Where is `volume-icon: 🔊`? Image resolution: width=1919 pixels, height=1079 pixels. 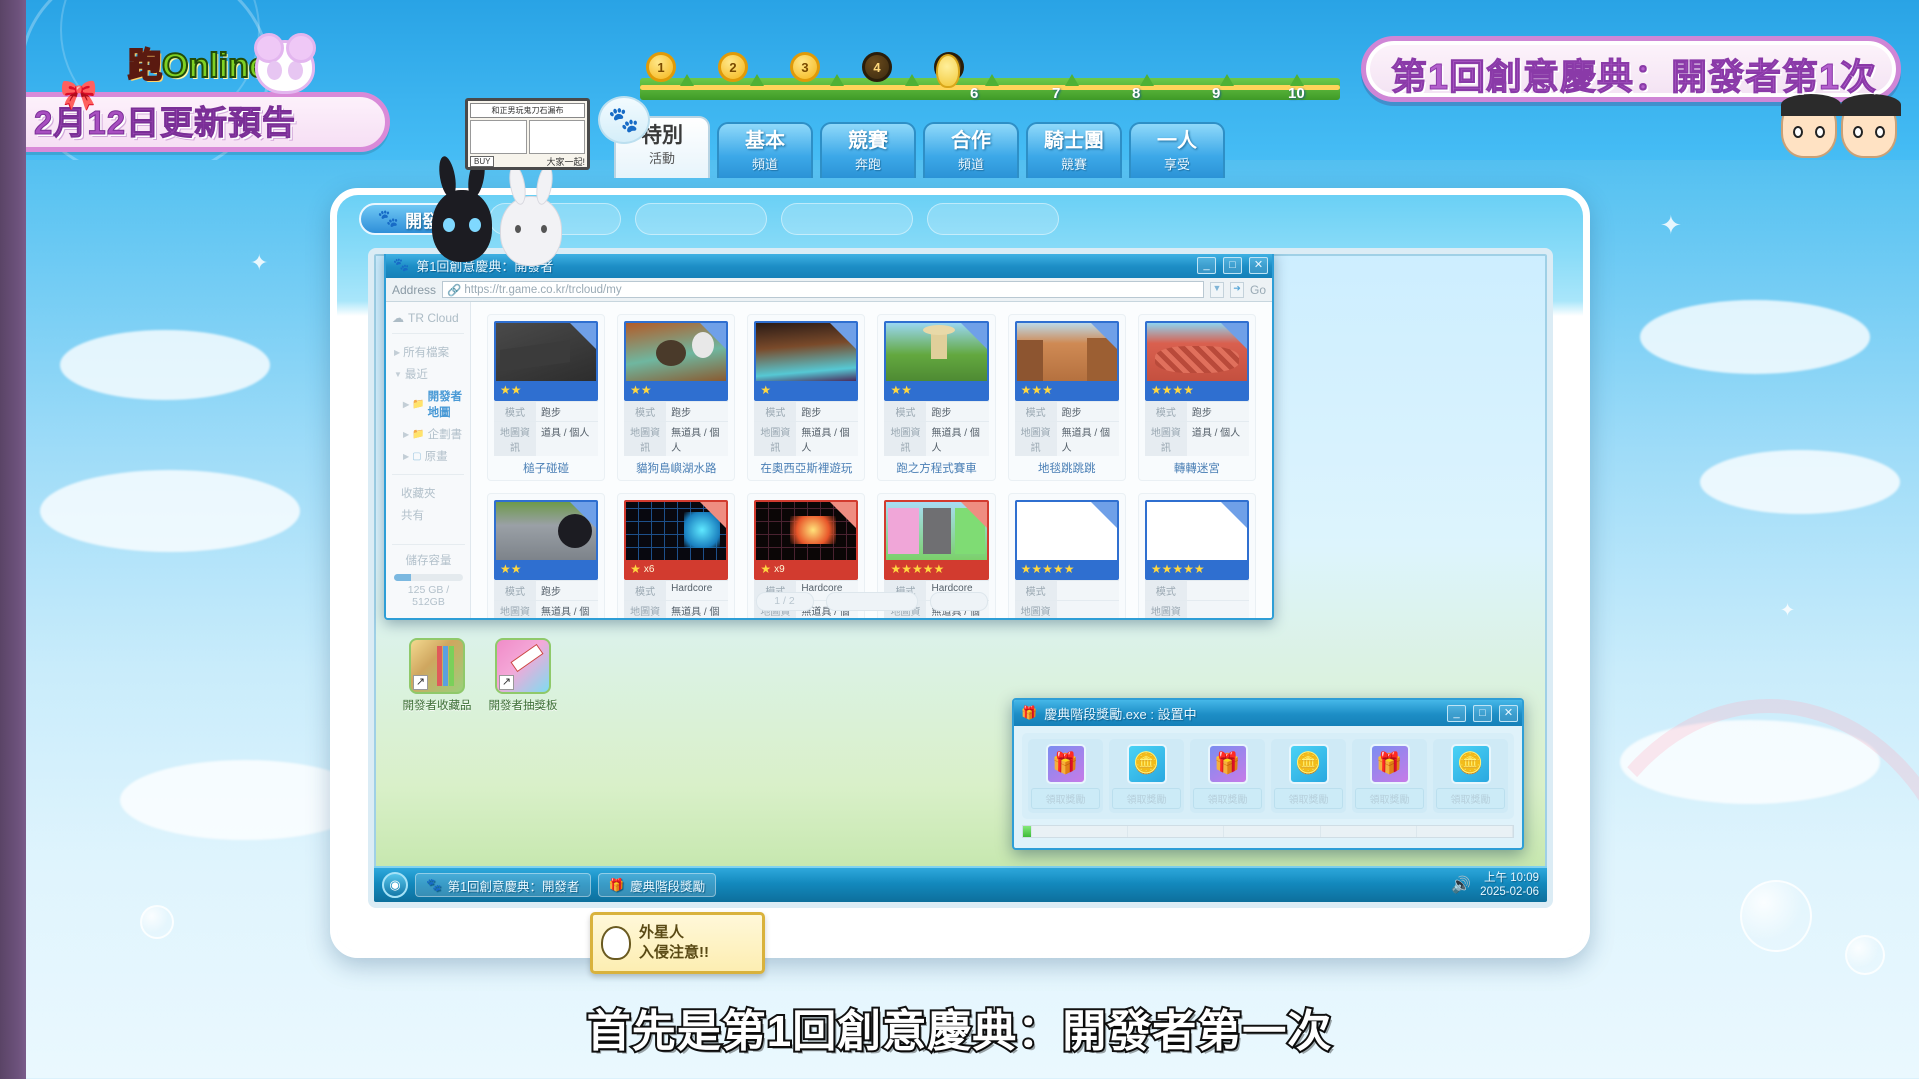
volume-icon: 🔊 is located at coordinates (1461, 885).